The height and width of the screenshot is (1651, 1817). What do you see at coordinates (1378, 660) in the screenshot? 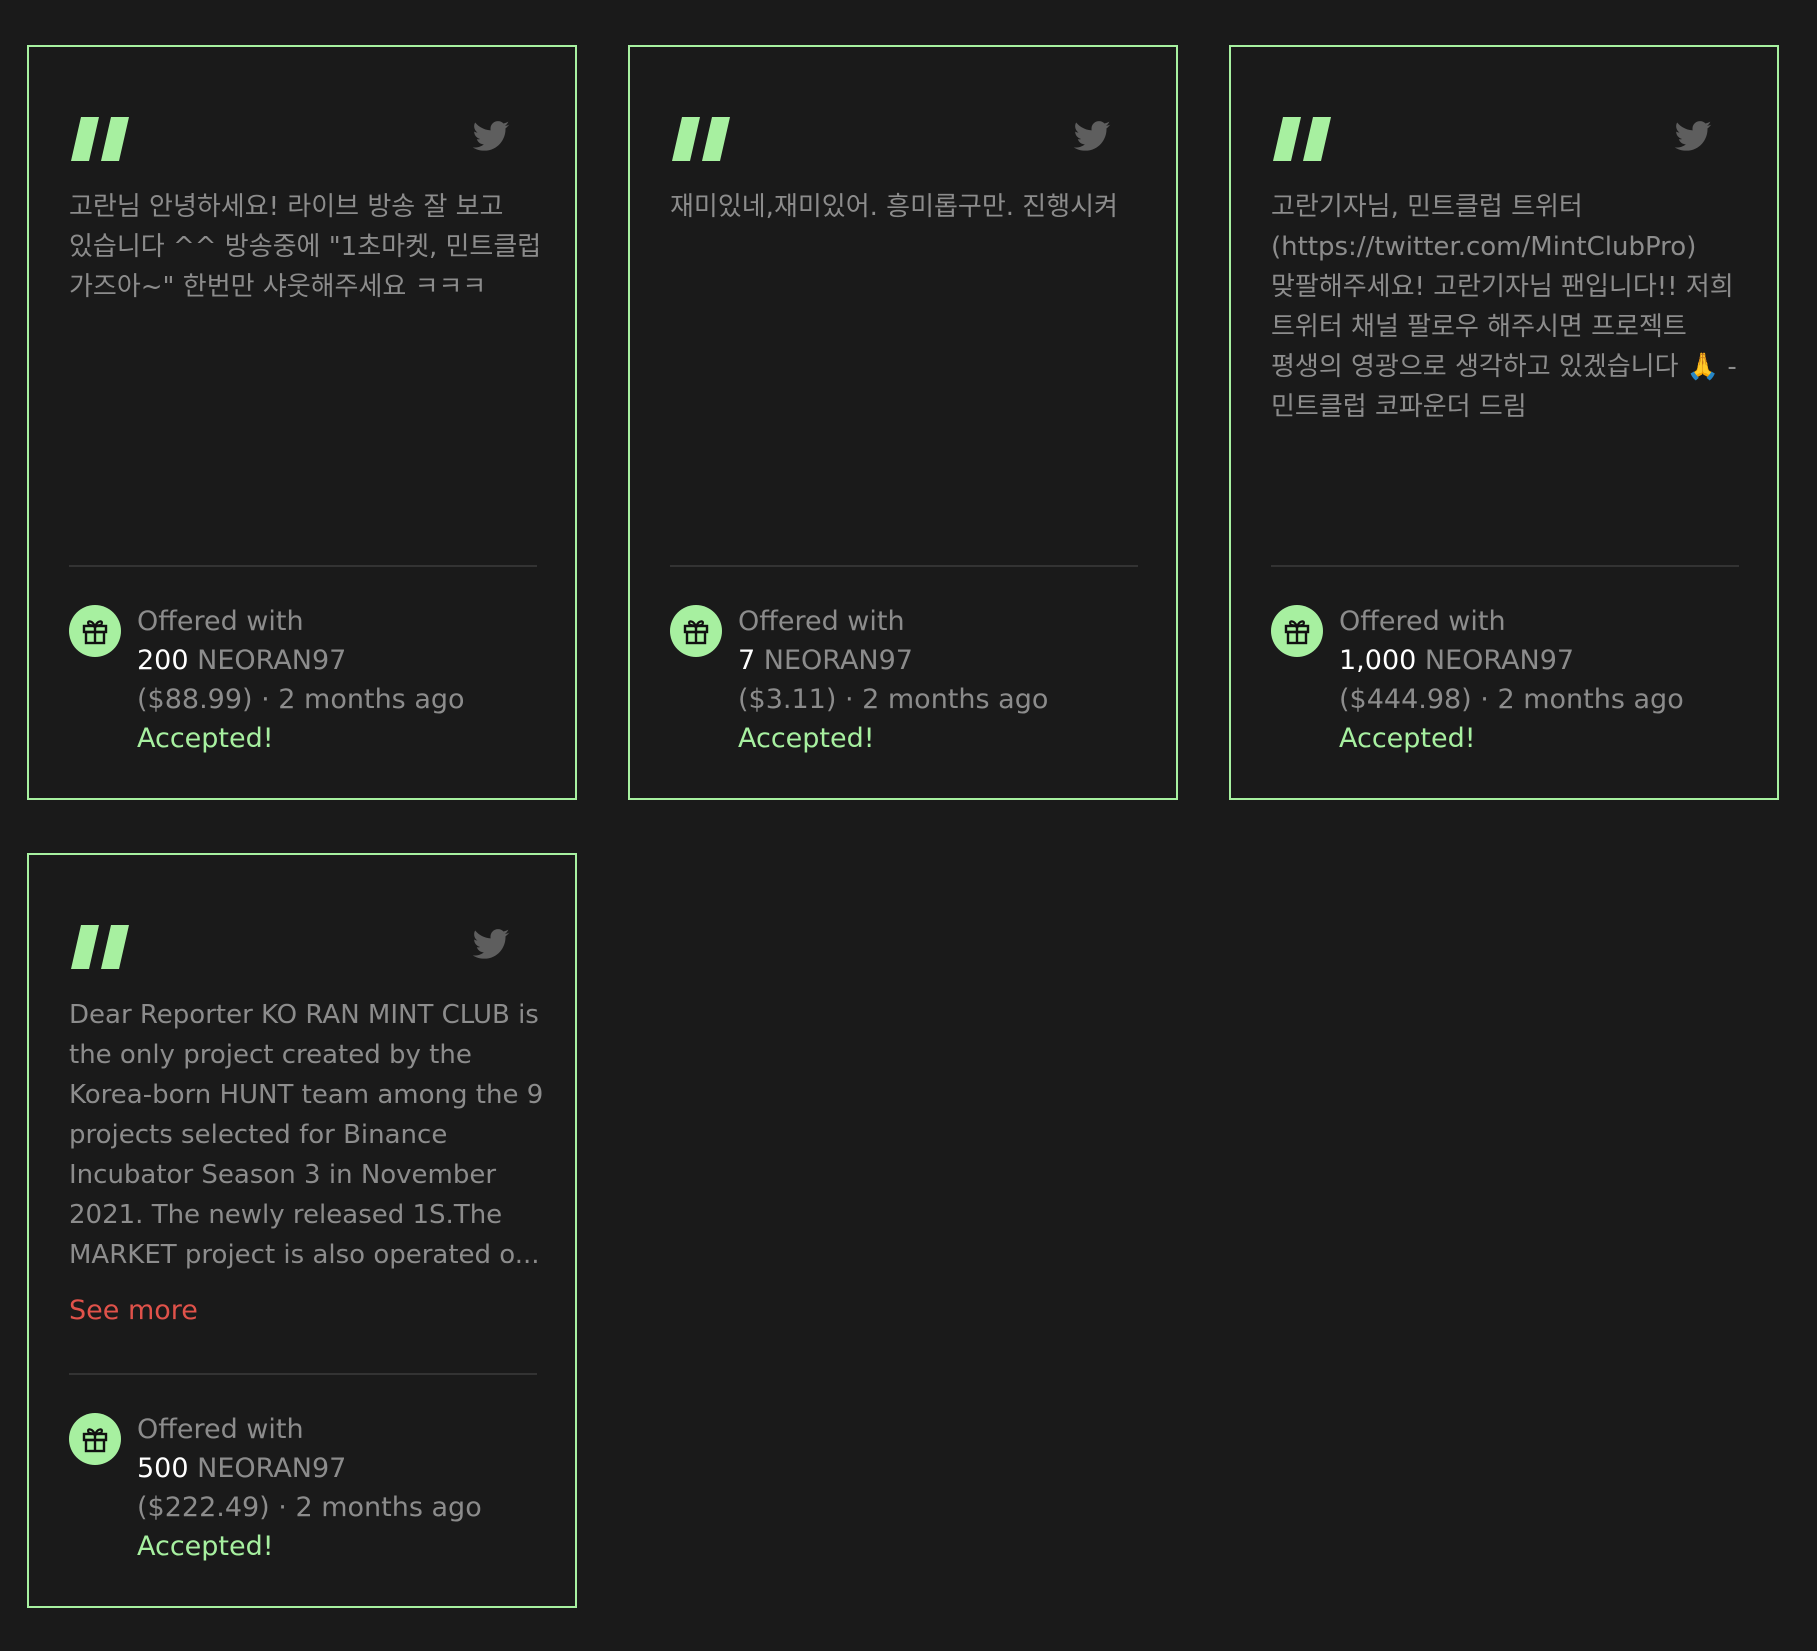
I see `offer-amount: 1,000` at bounding box center [1378, 660].